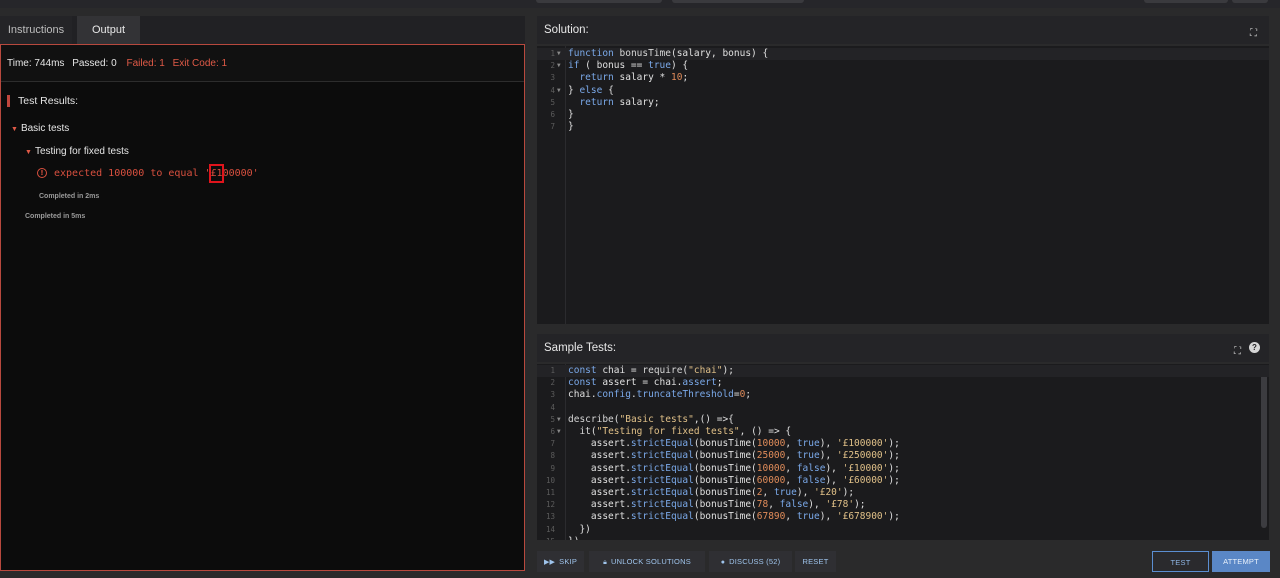 The height and width of the screenshot is (578, 1280). Describe the element at coordinates (552, 127) in the screenshot. I see `line-number: 7` at that location.